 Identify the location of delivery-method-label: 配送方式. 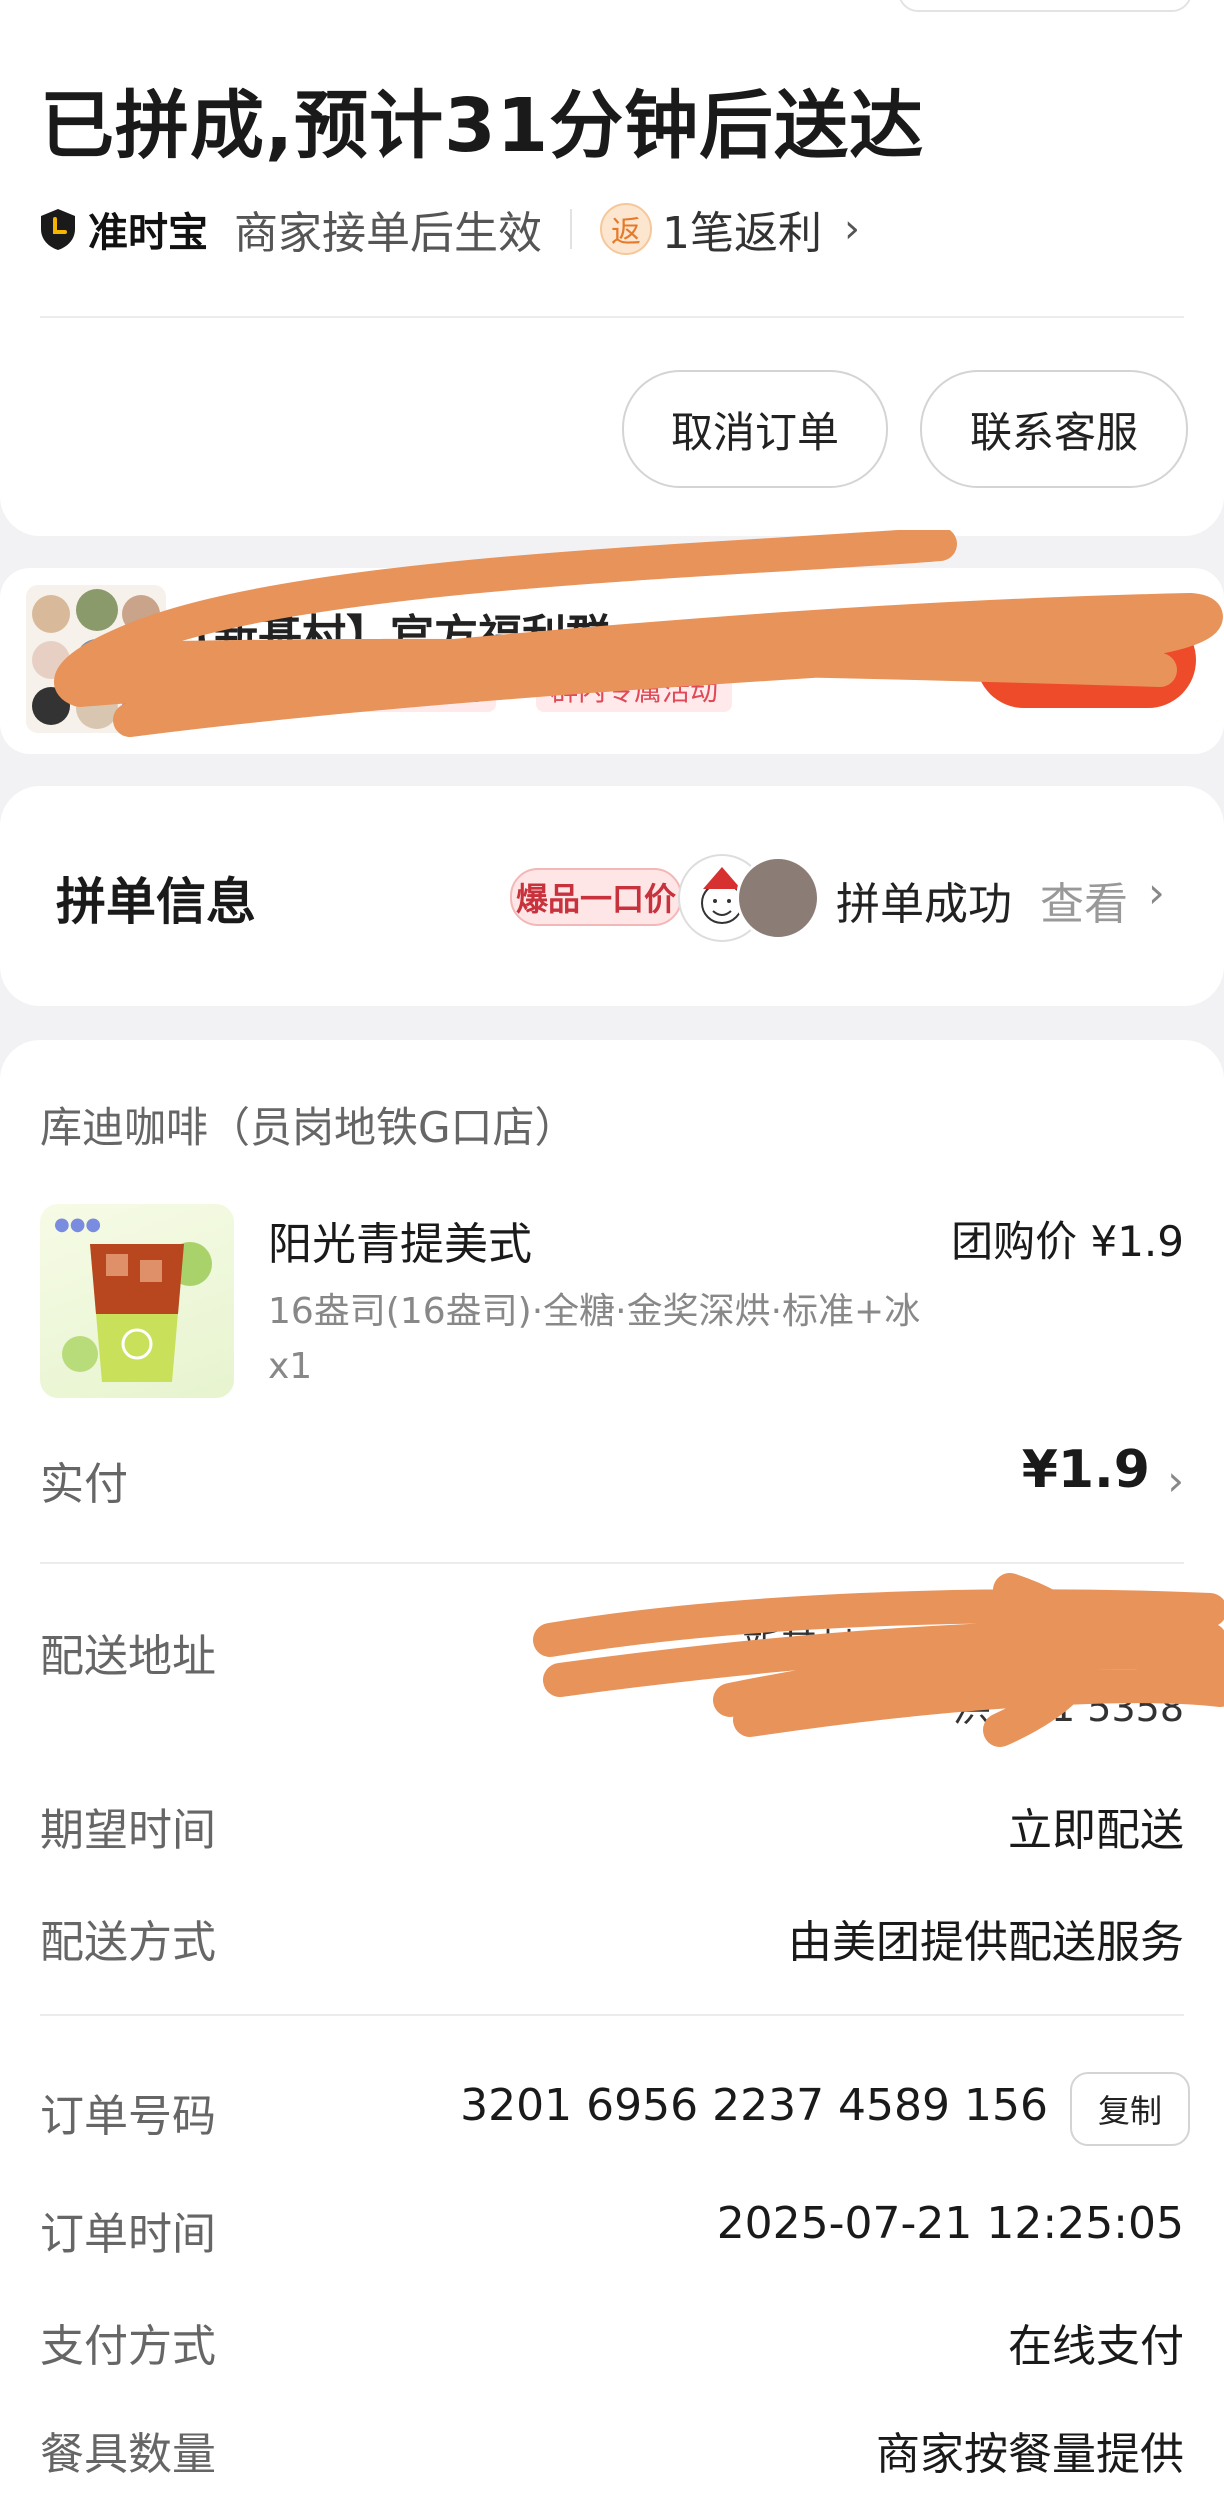
(128, 1942).